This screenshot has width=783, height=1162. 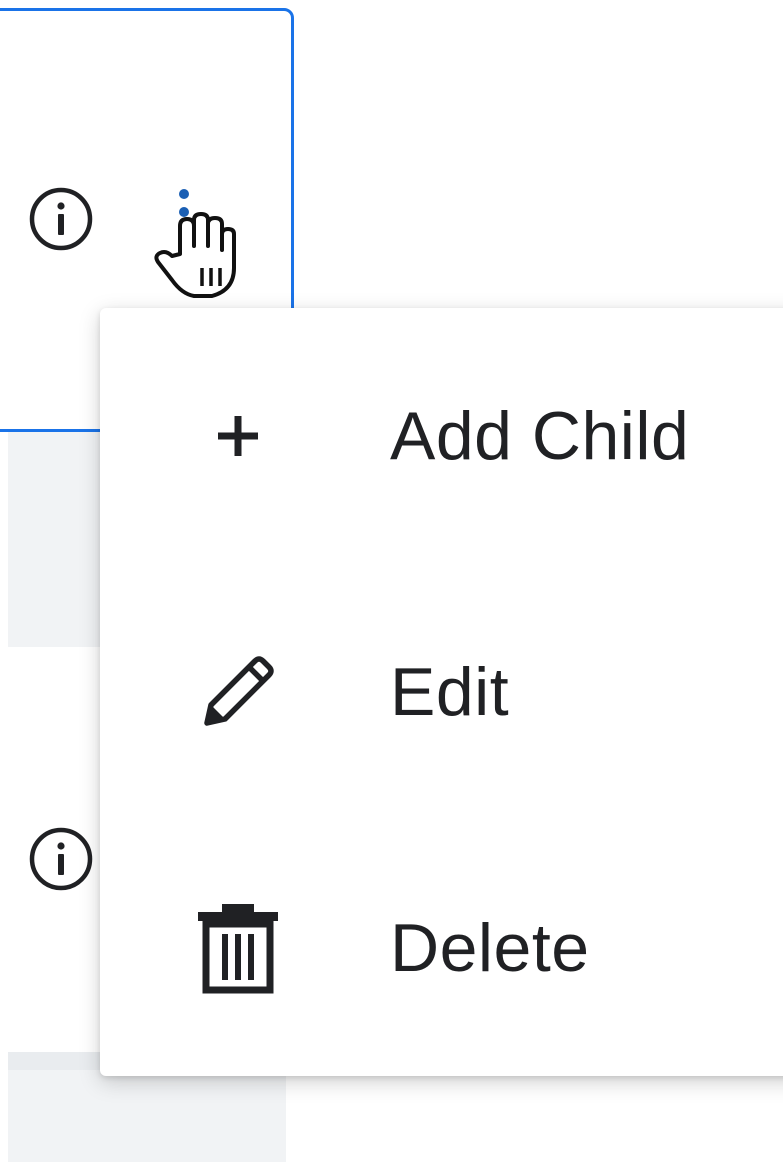 What do you see at coordinates (184, 214) in the screenshot?
I see `more-vertical-icon` at bounding box center [184, 214].